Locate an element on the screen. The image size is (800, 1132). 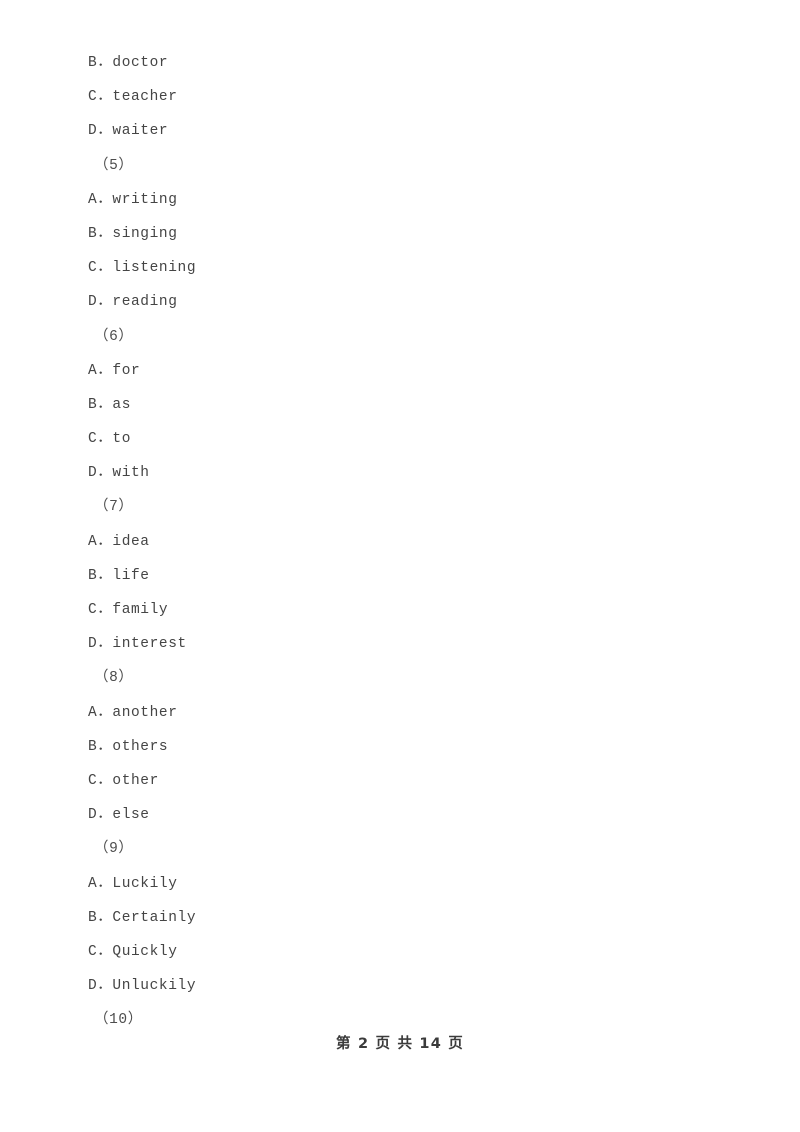
answer-option: A．another is located at coordinates (133, 712).